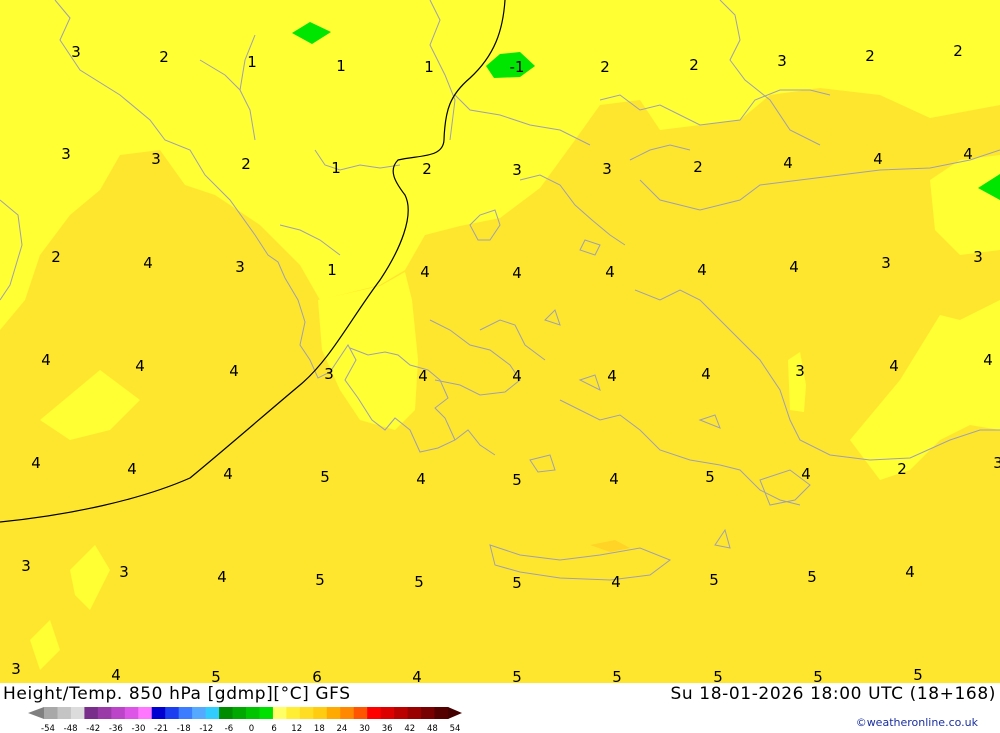 The width and height of the screenshot is (1000, 733). What do you see at coordinates (387, 728) in the screenshot?
I see `legend-tick-label: 36` at bounding box center [387, 728].